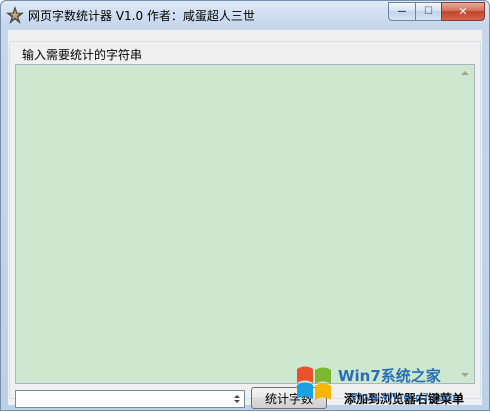  Describe the element at coordinates (141, 16) in the screenshot. I see `window-title: 网页字数统计器 V1.0 作者：咸蛋超人三世` at that location.